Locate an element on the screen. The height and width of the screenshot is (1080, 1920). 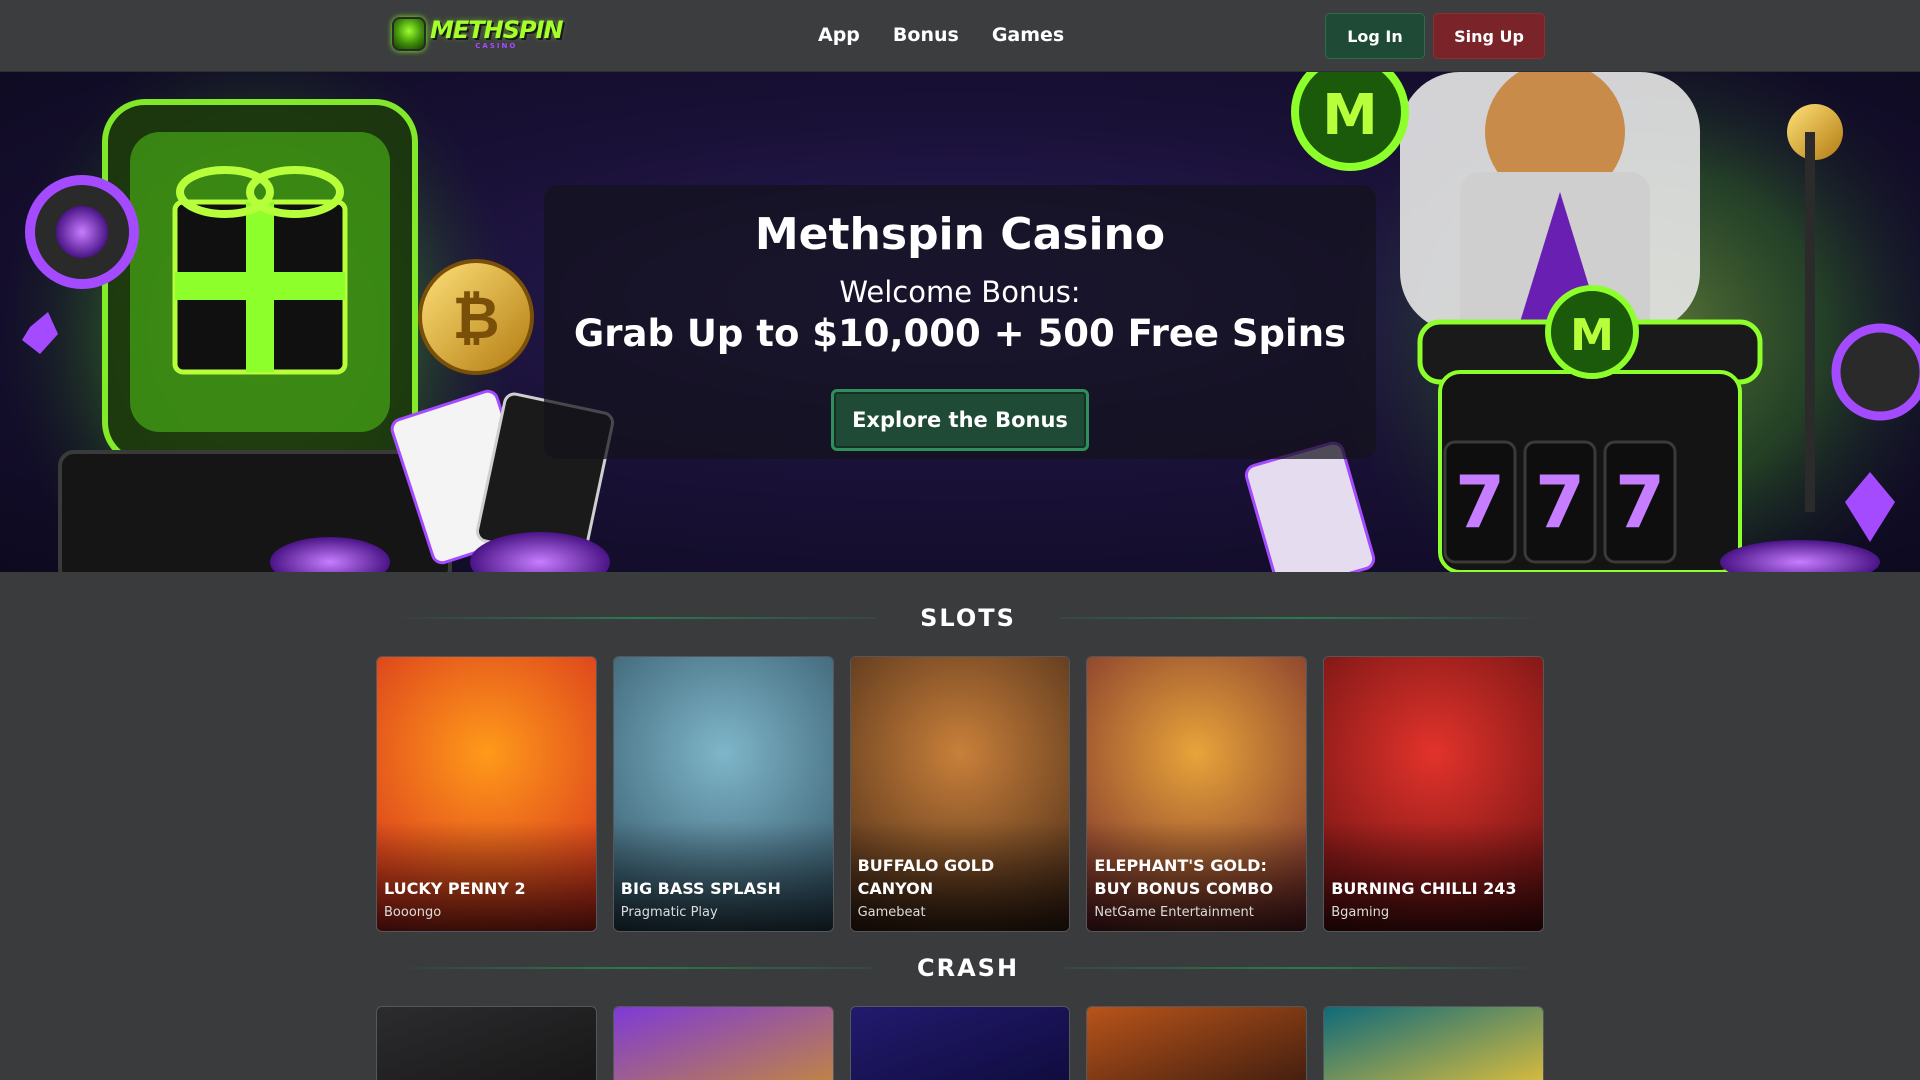
main-nav: App Bonus Games is located at coordinates (941, 35).